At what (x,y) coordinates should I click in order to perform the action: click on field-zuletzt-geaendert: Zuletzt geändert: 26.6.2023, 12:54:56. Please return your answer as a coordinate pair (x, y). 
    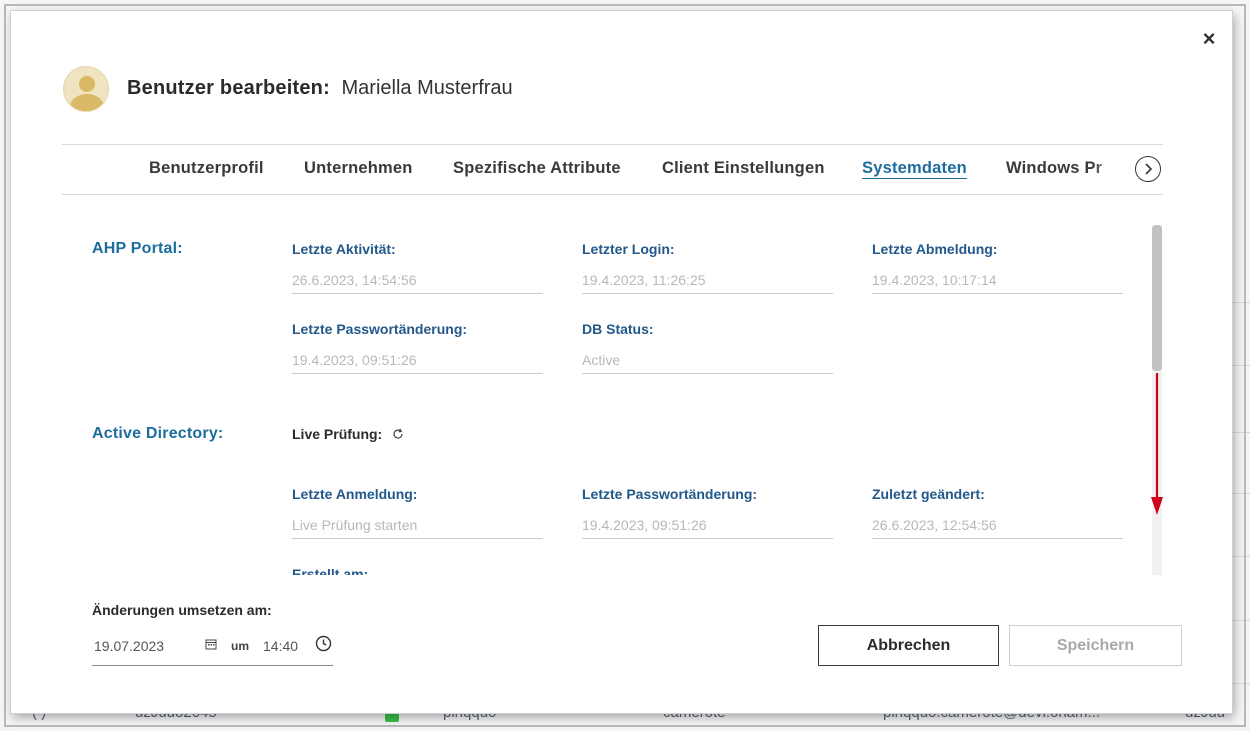
    Looking at the image, I should click on (997, 512).